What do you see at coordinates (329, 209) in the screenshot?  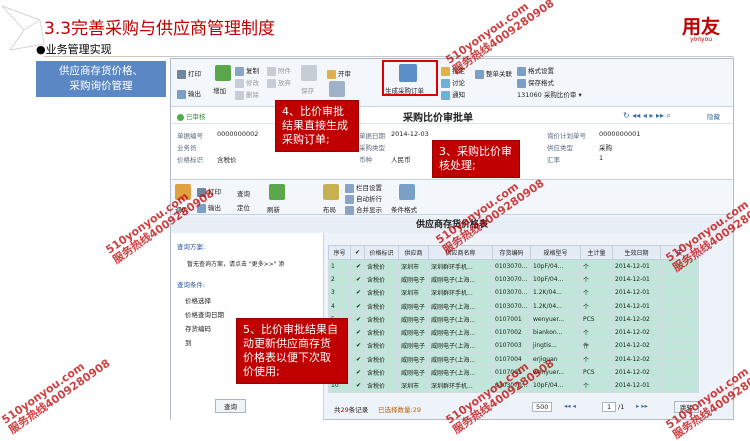 I see `layout-button: 布局` at bounding box center [329, 209].